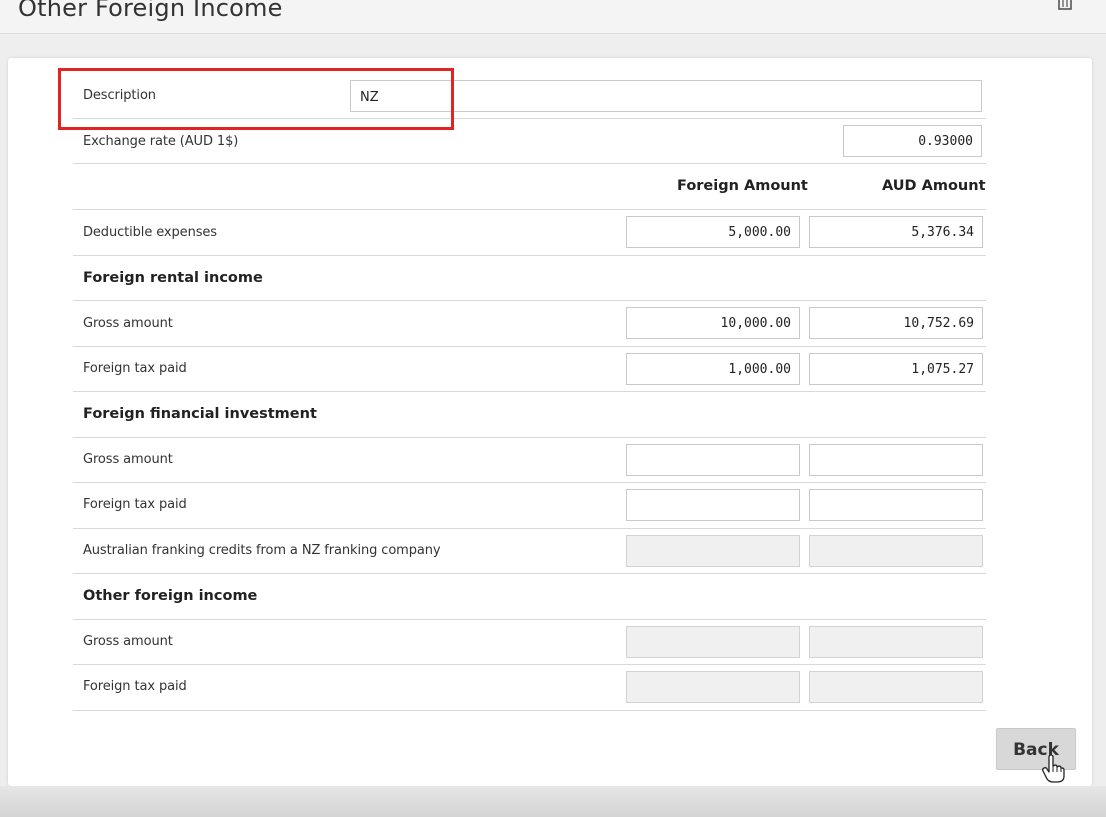 The width and height of the screenshot is (1106, 817). I want to click on title-bar: Other Foreign Income, so click(553, 17).